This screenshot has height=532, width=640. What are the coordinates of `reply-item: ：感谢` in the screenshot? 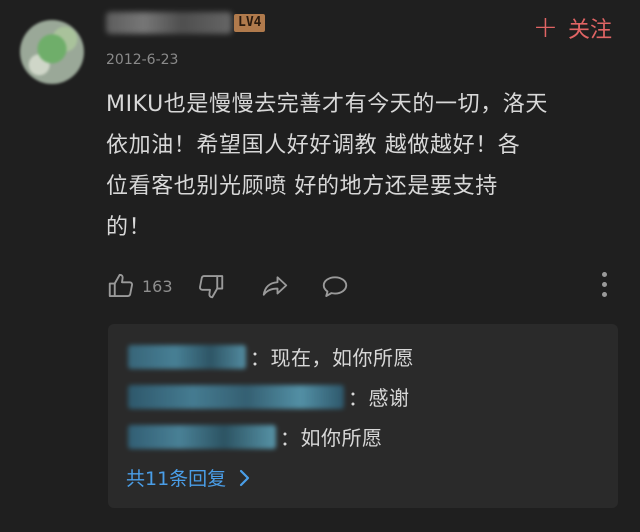 It's located at (269, 396).